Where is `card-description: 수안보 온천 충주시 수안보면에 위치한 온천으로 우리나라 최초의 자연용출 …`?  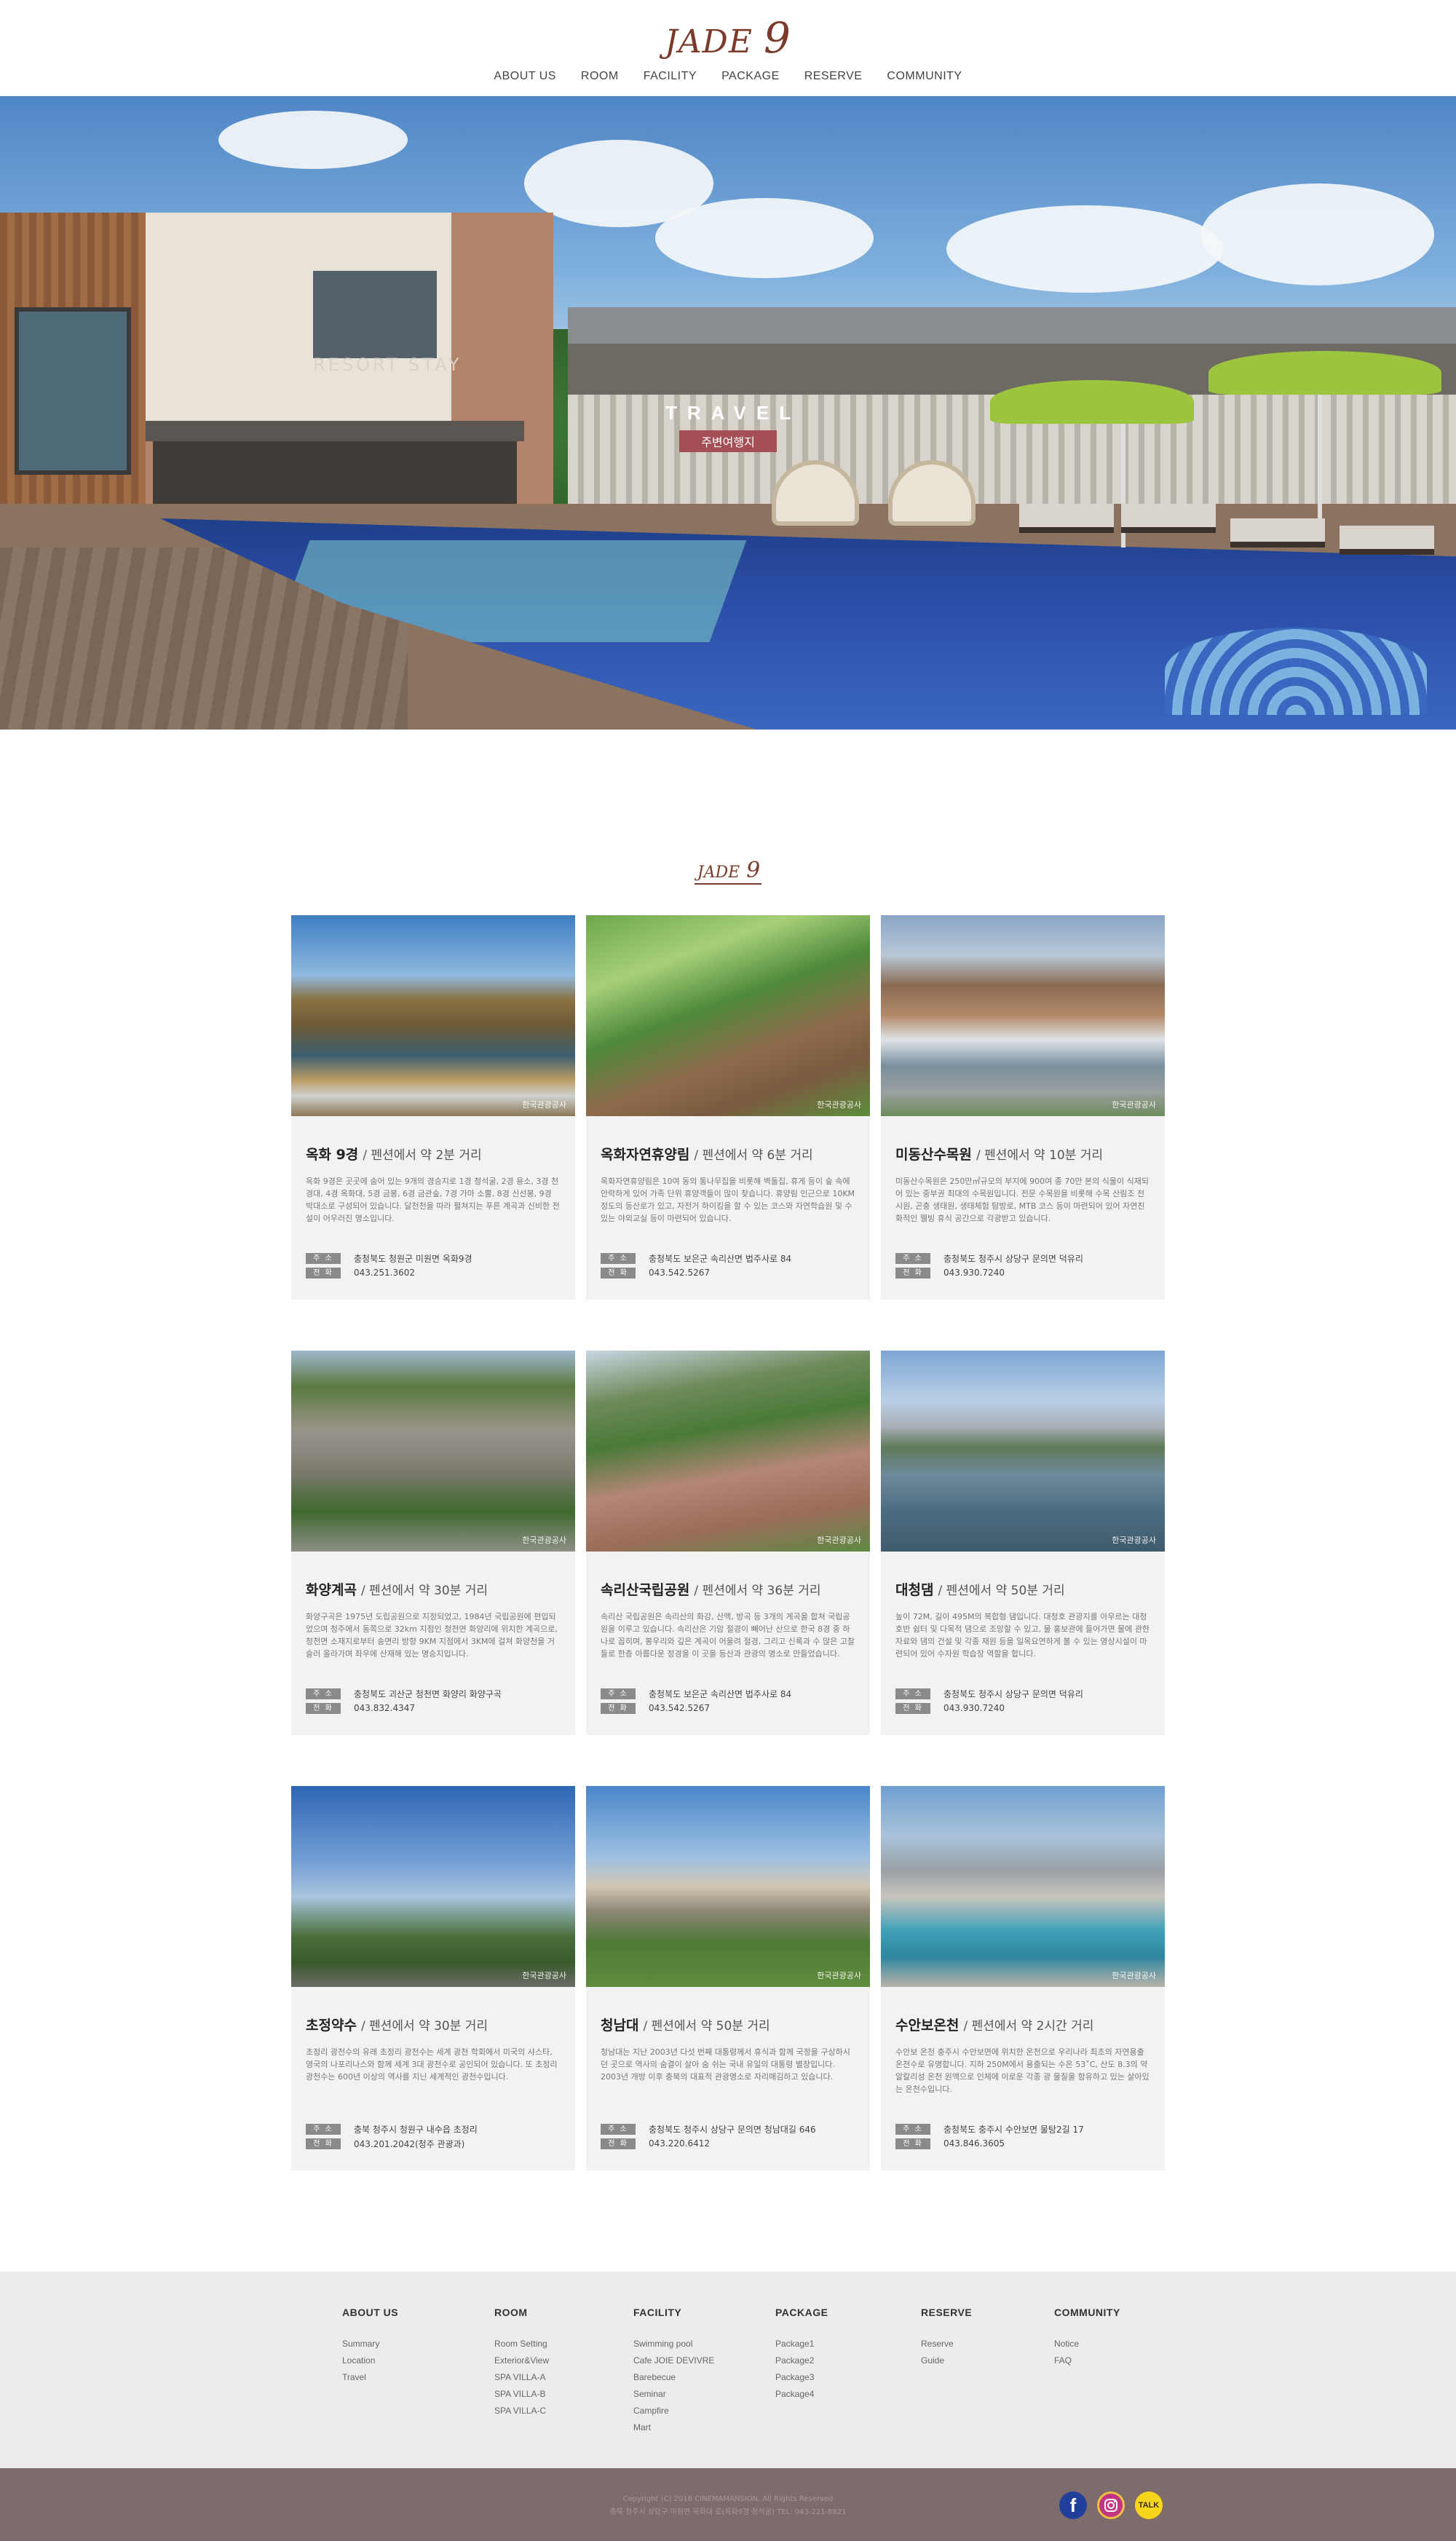 card-description: 수안보 온천 충주시 수안보면에 위치한 온천으로 우리나라 최초의 자연용출 … is located at coordinates (1022, 2070).